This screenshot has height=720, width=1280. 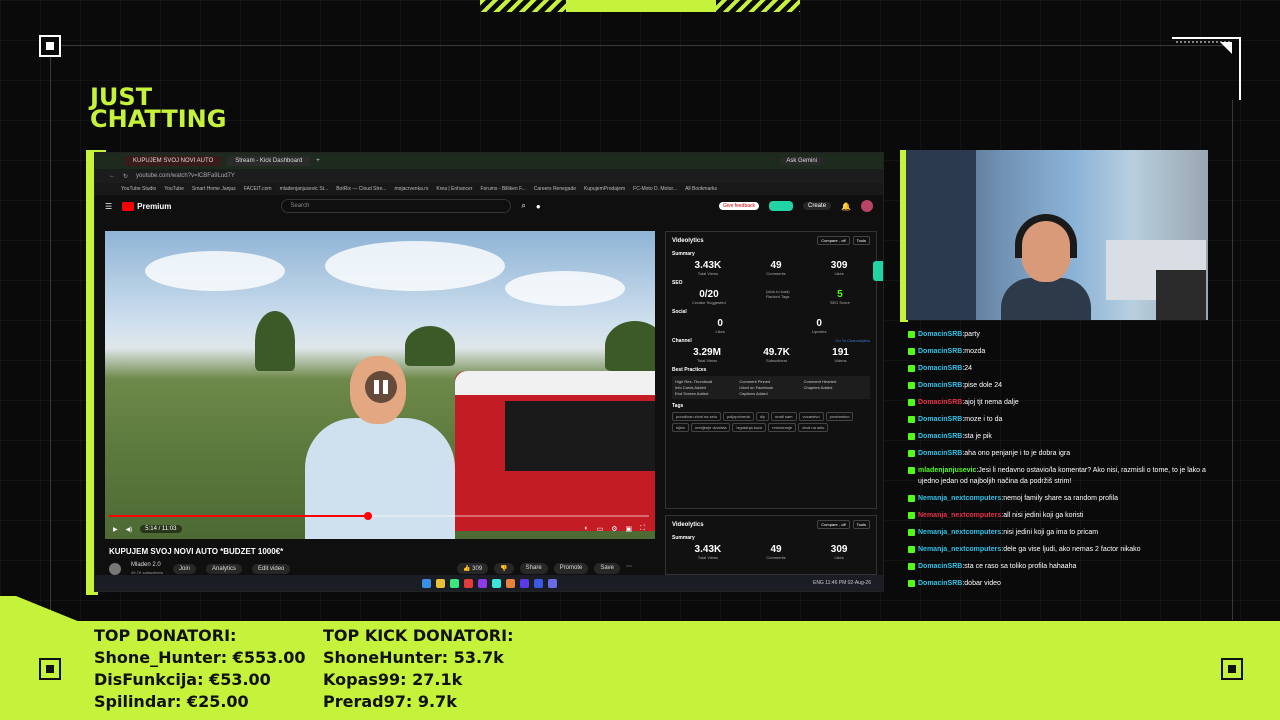 I want to click on tag-chip: poljoprivreda, so click(x=738, y=416).